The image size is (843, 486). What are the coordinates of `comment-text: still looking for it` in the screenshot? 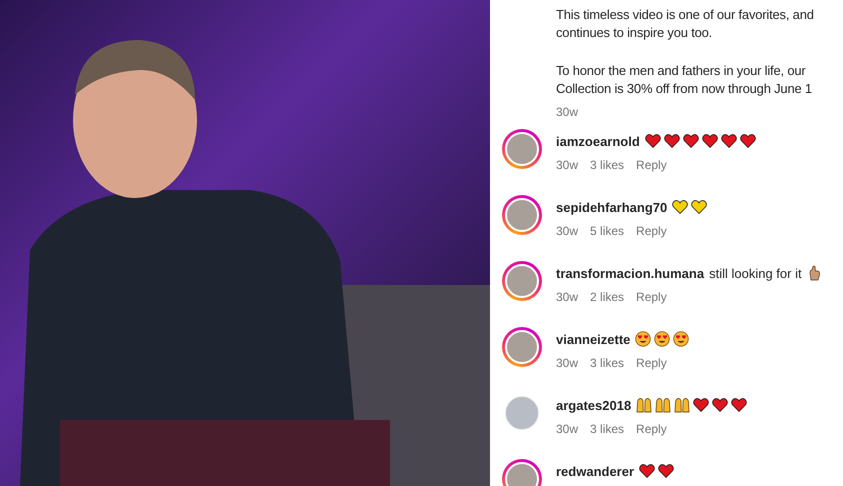 It's located at (755, 273).